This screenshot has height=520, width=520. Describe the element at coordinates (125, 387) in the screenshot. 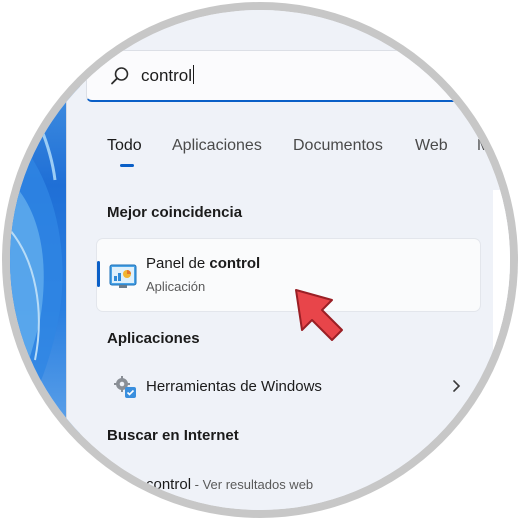

I see `windows-tools-icon` at that location.